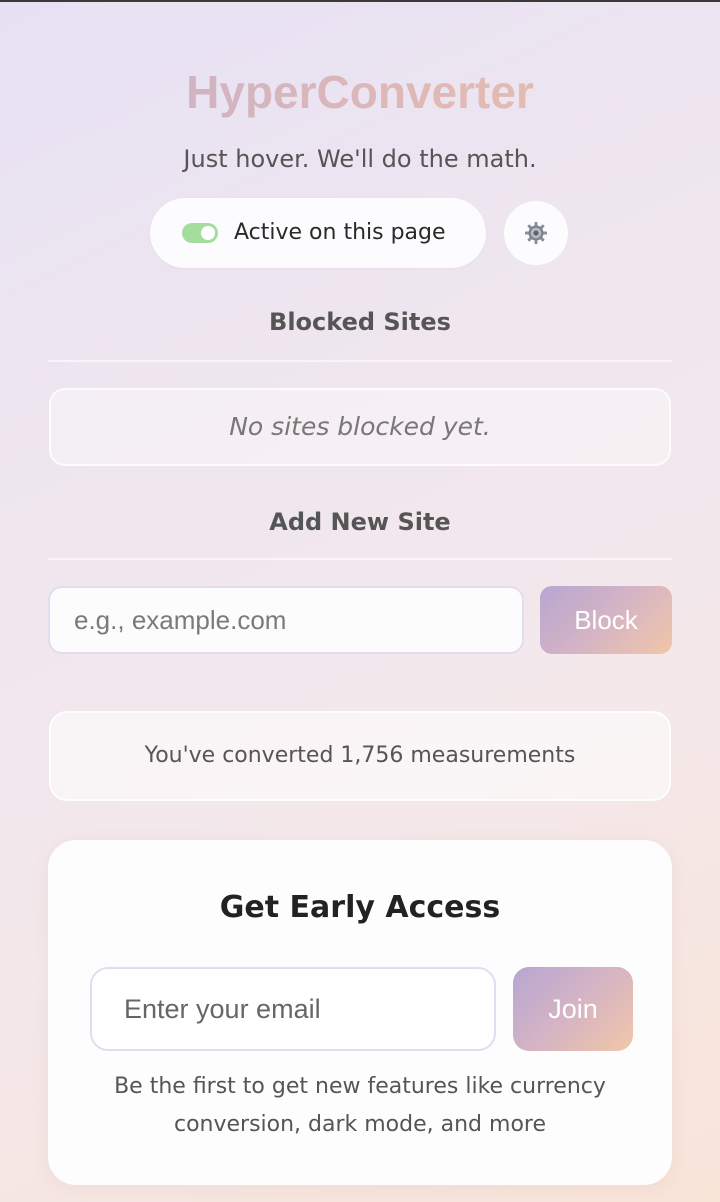 The height and width of the screenshot is (1202, 720). I want to click on toggle-knob, so click(208, 233).